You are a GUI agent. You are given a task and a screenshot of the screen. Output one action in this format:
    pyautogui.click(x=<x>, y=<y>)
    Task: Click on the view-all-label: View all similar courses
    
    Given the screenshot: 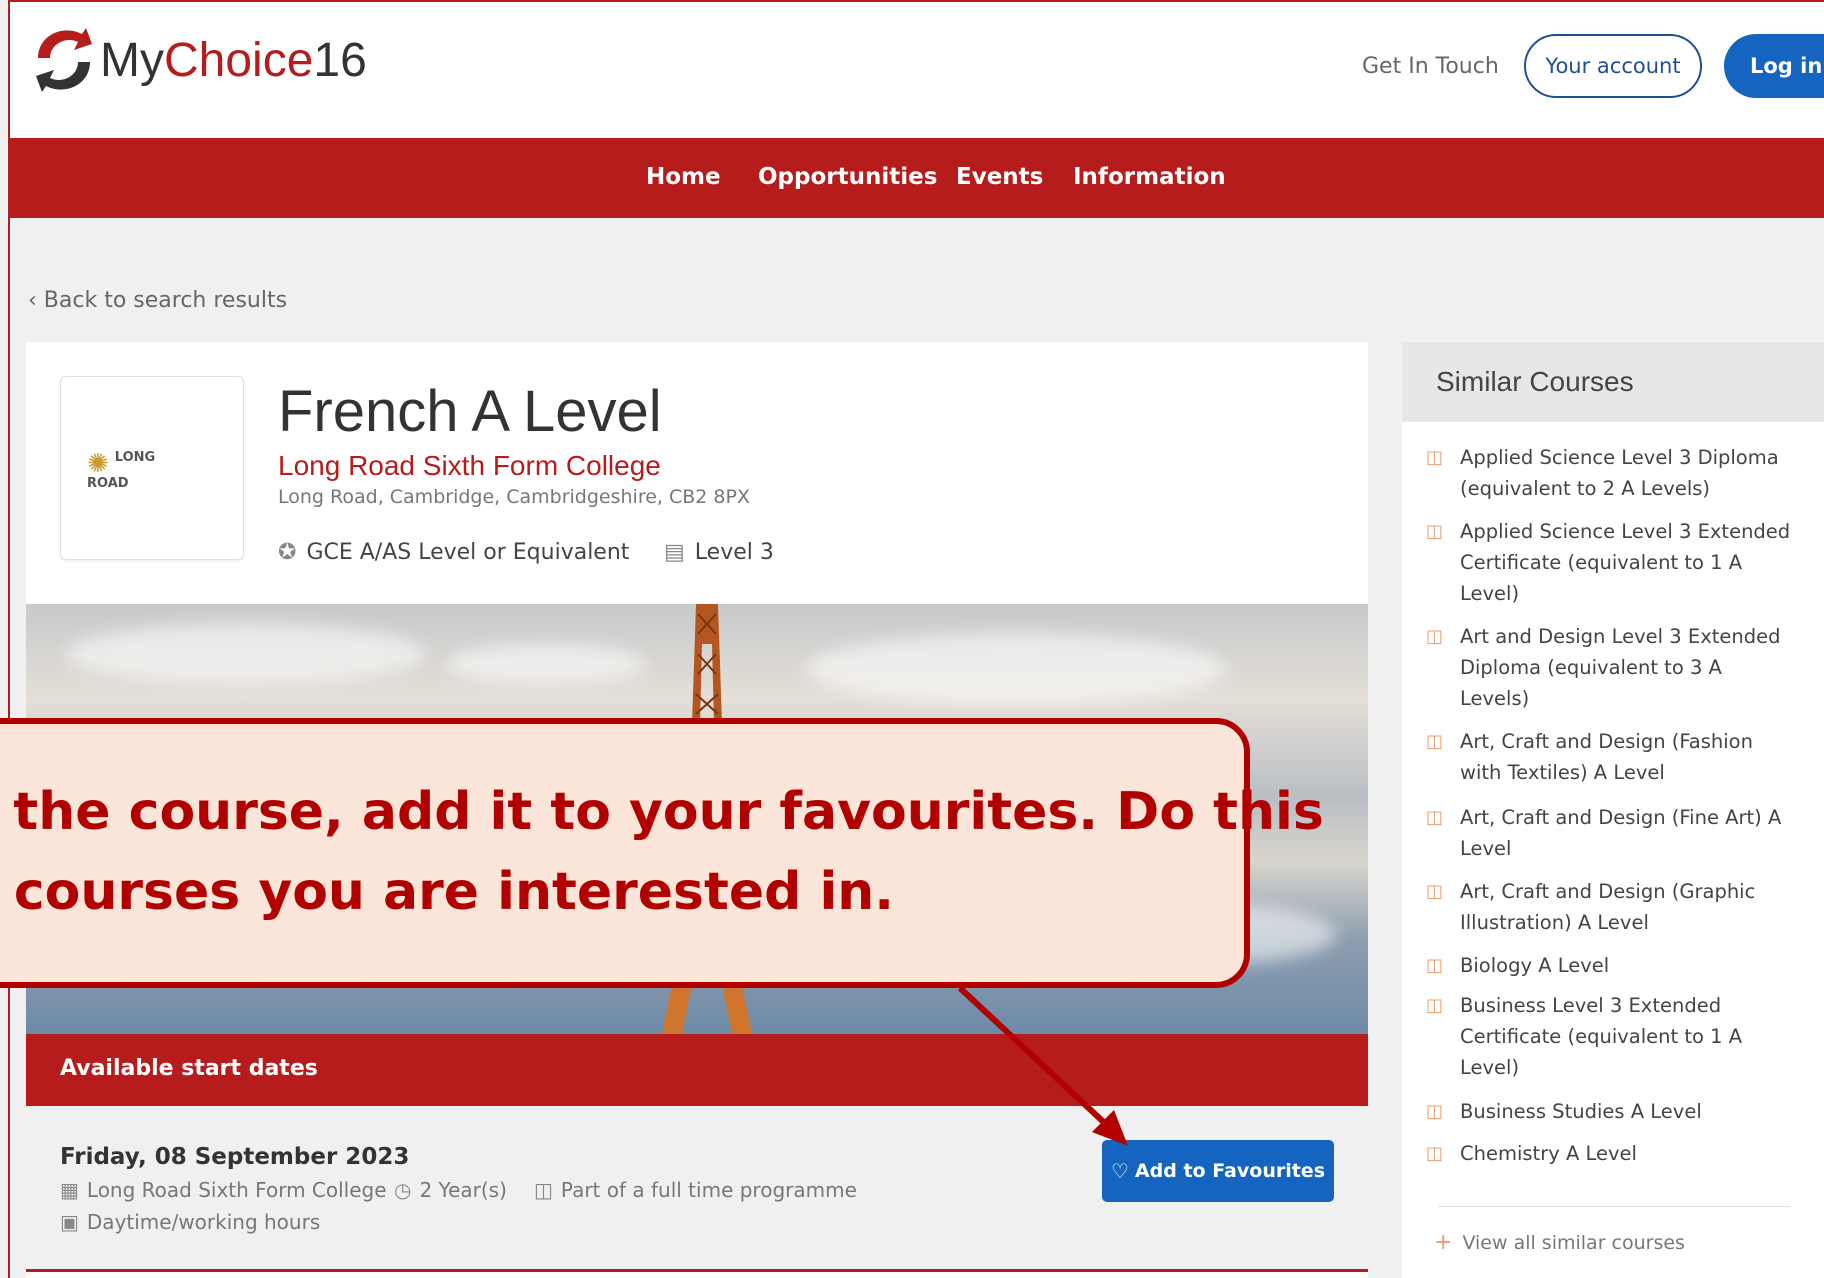 What is the action you would take?
    pyautogui.click(x=1573, y=1243)
    